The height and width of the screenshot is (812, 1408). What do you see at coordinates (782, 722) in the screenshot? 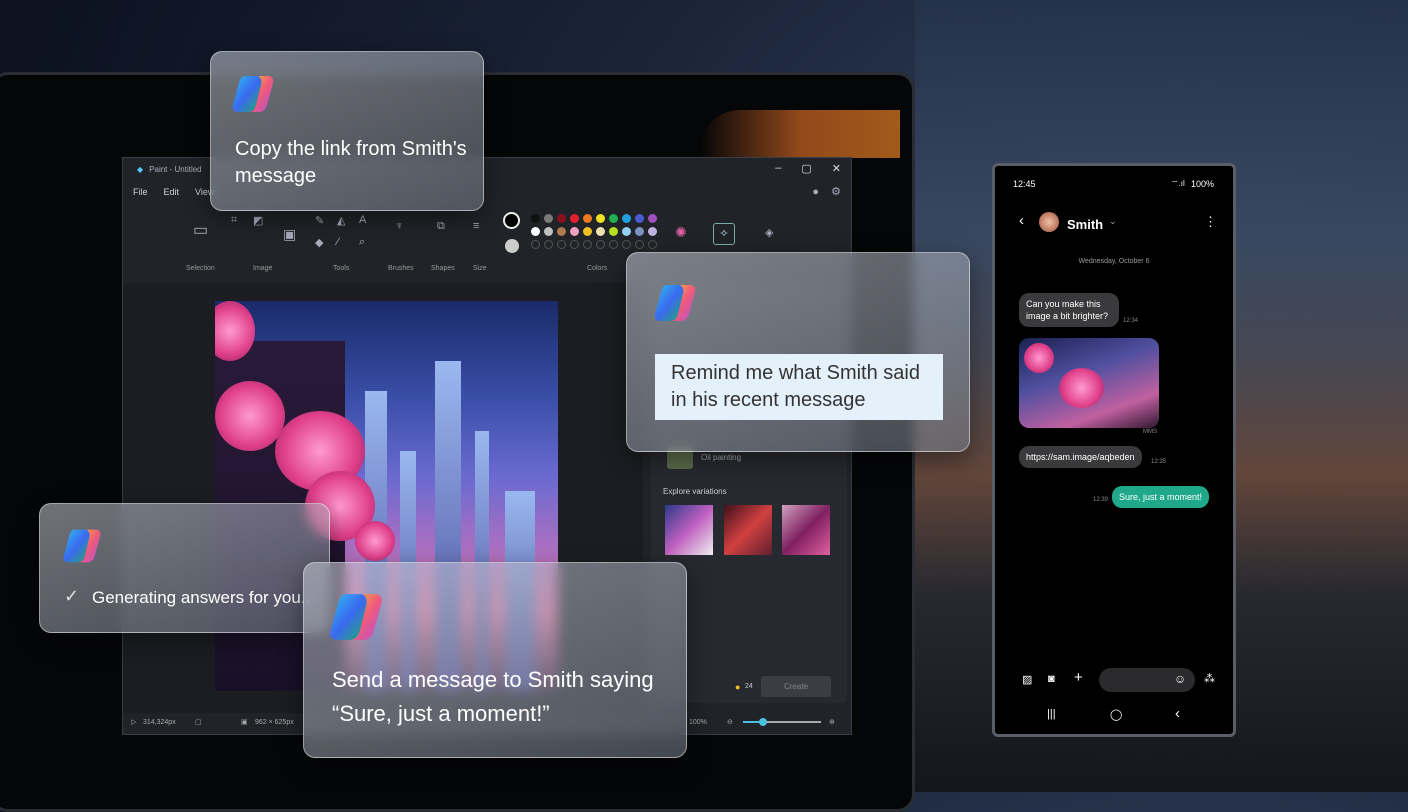
I see `zoom-slider` at bounding box center [782, 722].